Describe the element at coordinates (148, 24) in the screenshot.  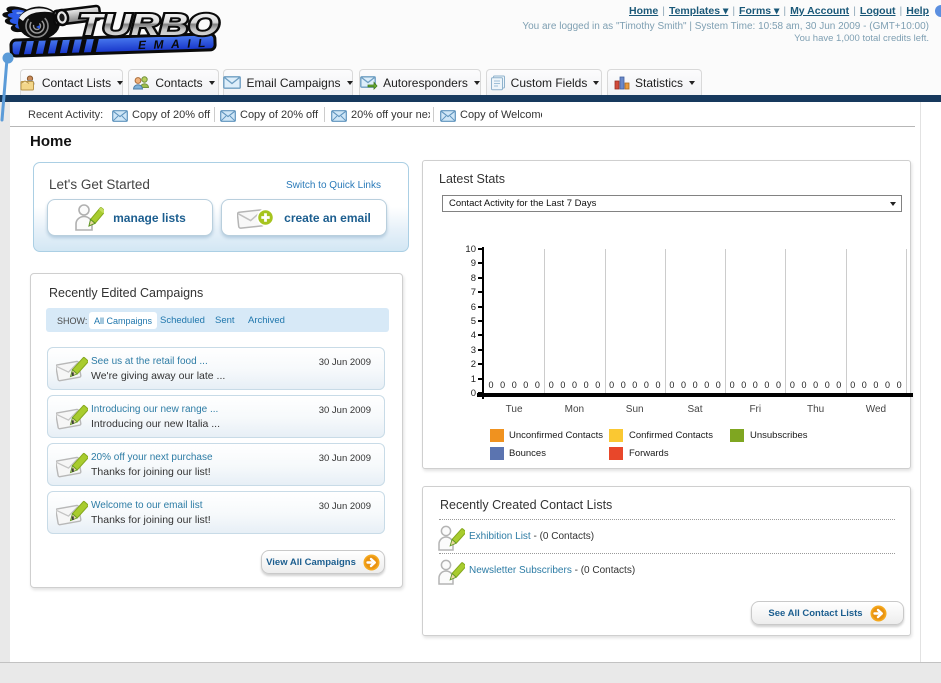
I see `svg-text: TURBO` at that location.